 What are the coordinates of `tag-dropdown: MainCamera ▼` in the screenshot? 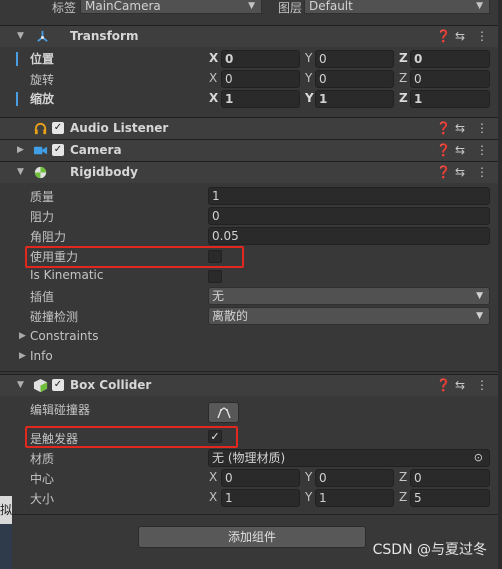 It's located at (171, 7).